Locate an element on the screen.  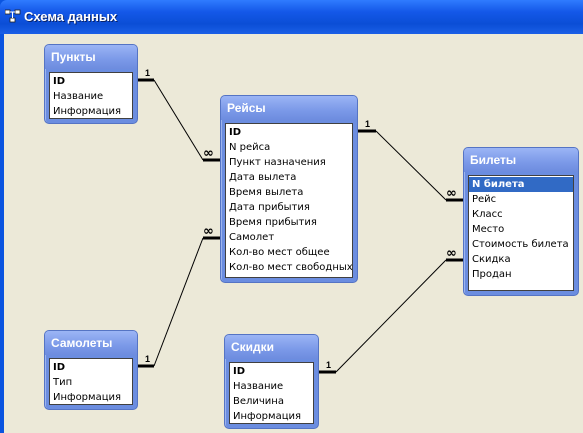
field-item: Самолет is located at coordinates (289, 237).